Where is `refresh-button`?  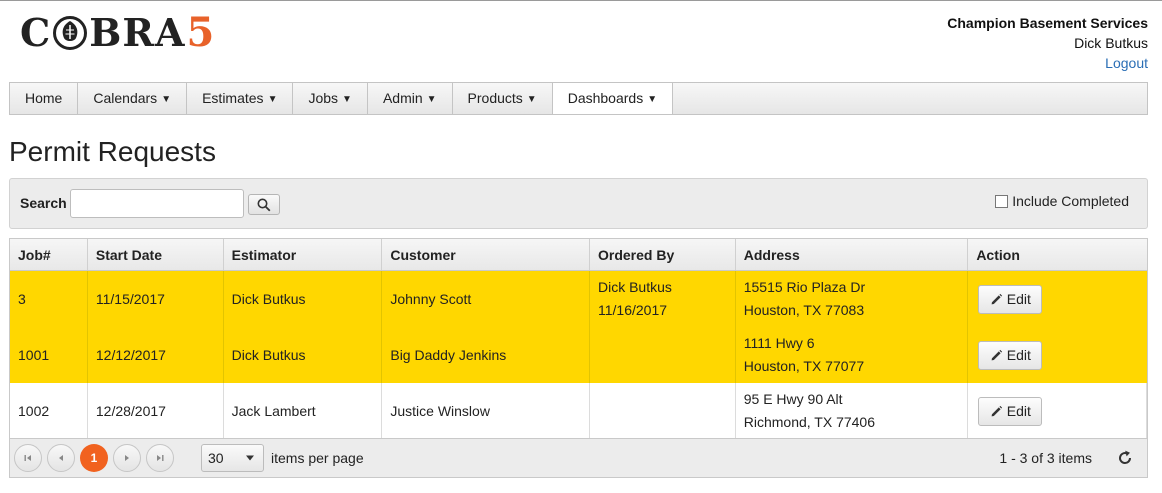 refresh-button is located at coordinates (1125, 458).